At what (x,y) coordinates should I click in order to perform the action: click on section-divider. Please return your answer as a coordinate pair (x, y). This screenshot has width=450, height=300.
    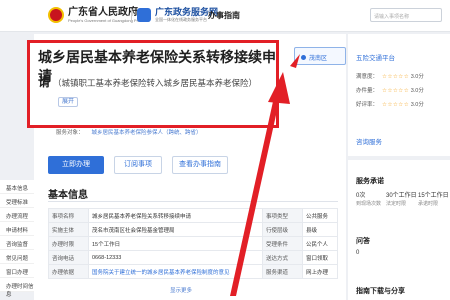
    Looking at the image, I should click on (193, 201).